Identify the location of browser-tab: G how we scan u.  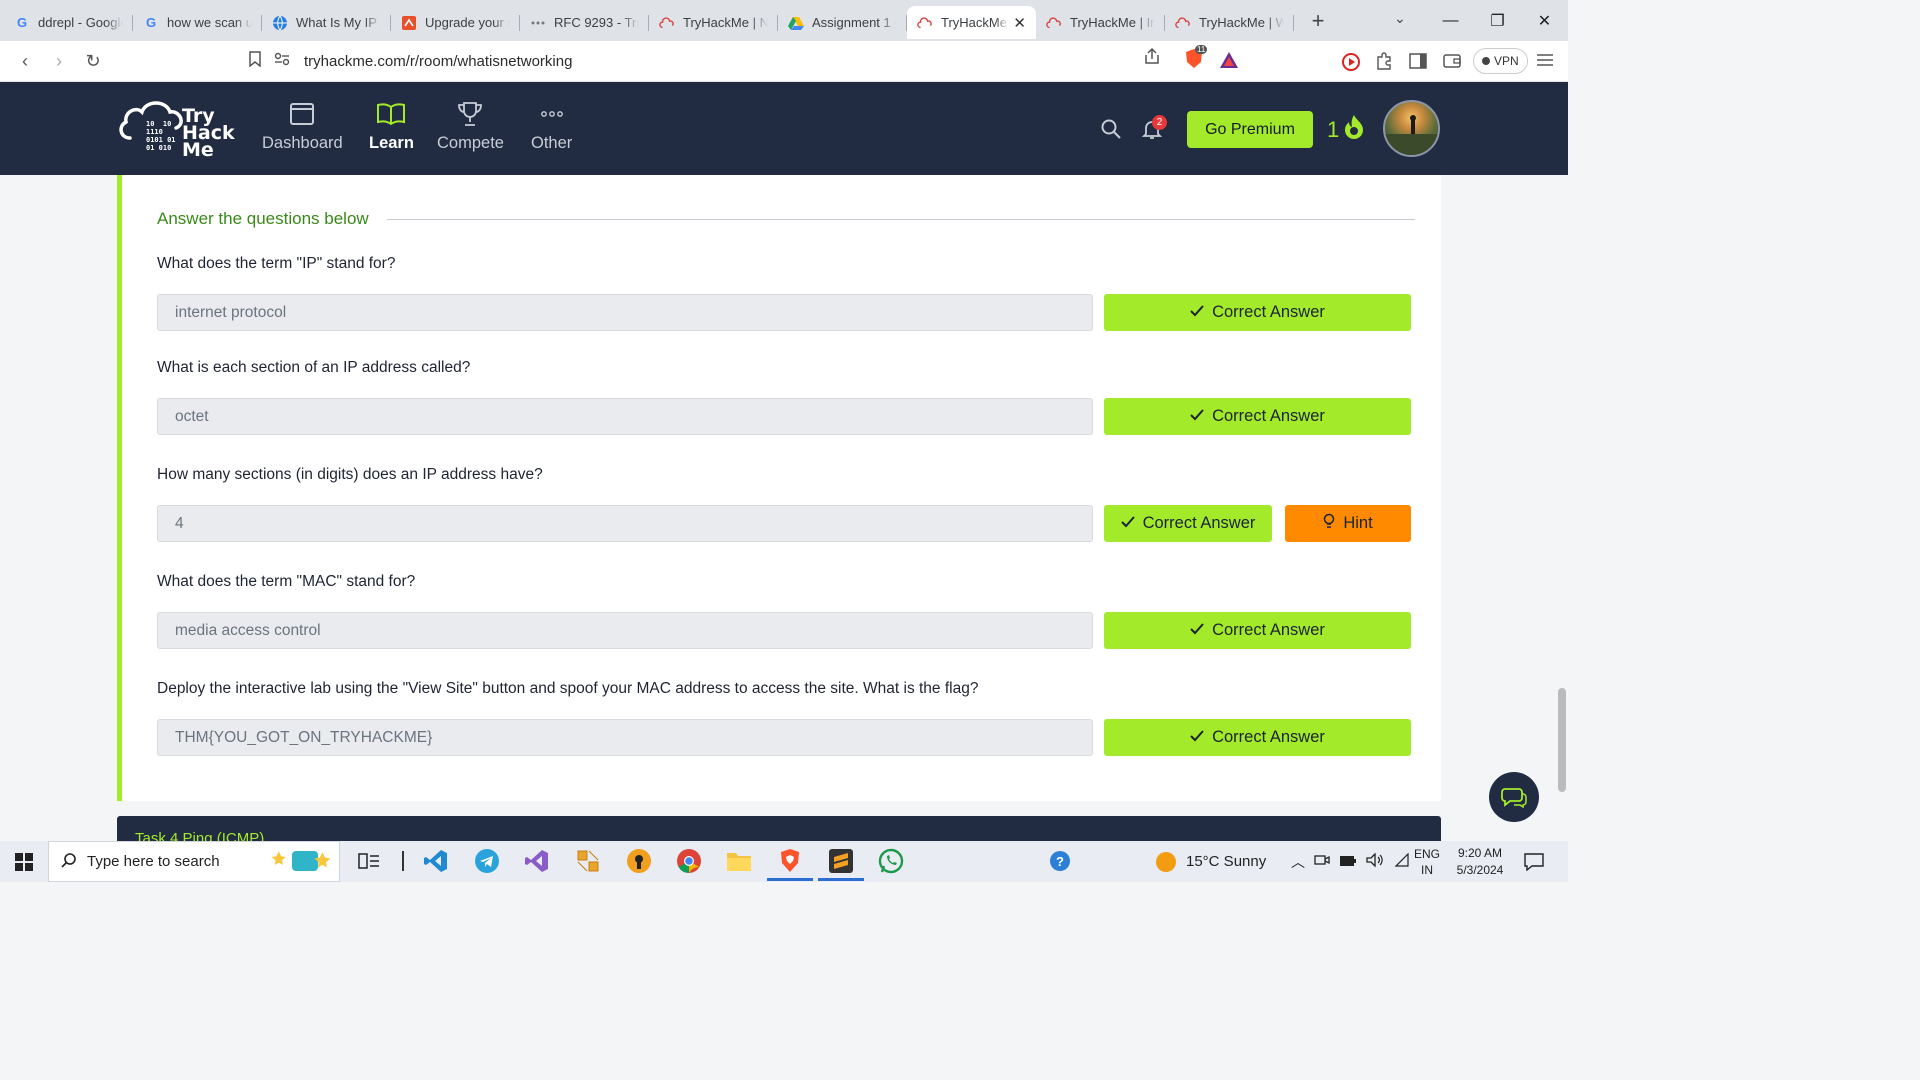
(197, 22).